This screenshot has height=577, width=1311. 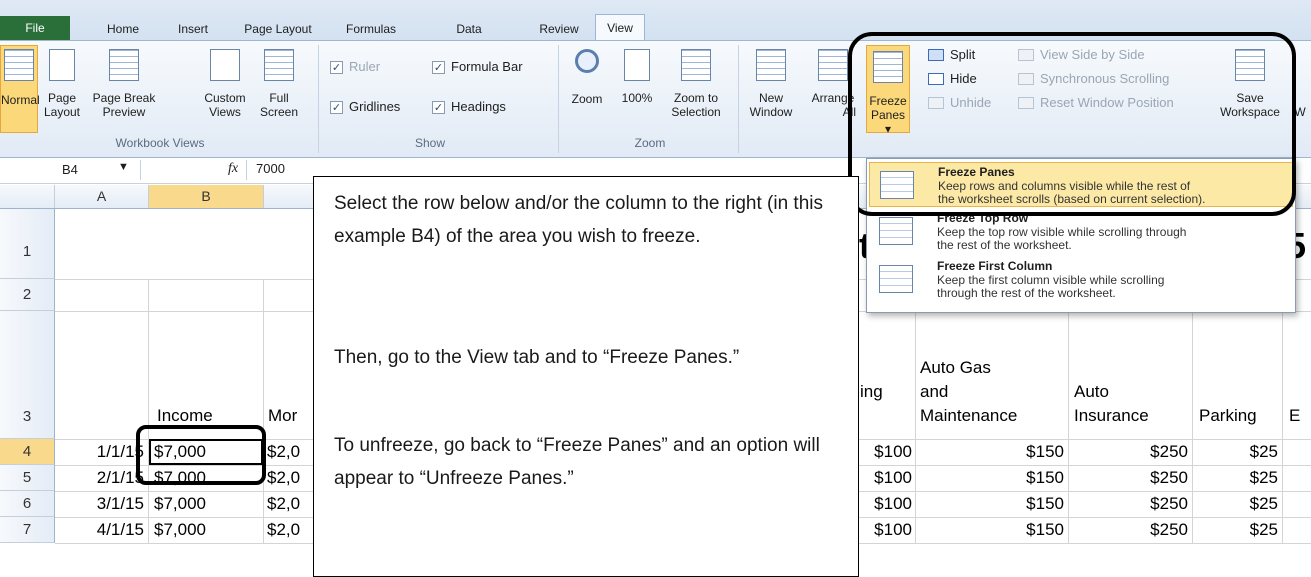 What do you see at coordinates (123, 29) in the screenshot?
I see `tab-home: Home` at bounding box center [123, 29].